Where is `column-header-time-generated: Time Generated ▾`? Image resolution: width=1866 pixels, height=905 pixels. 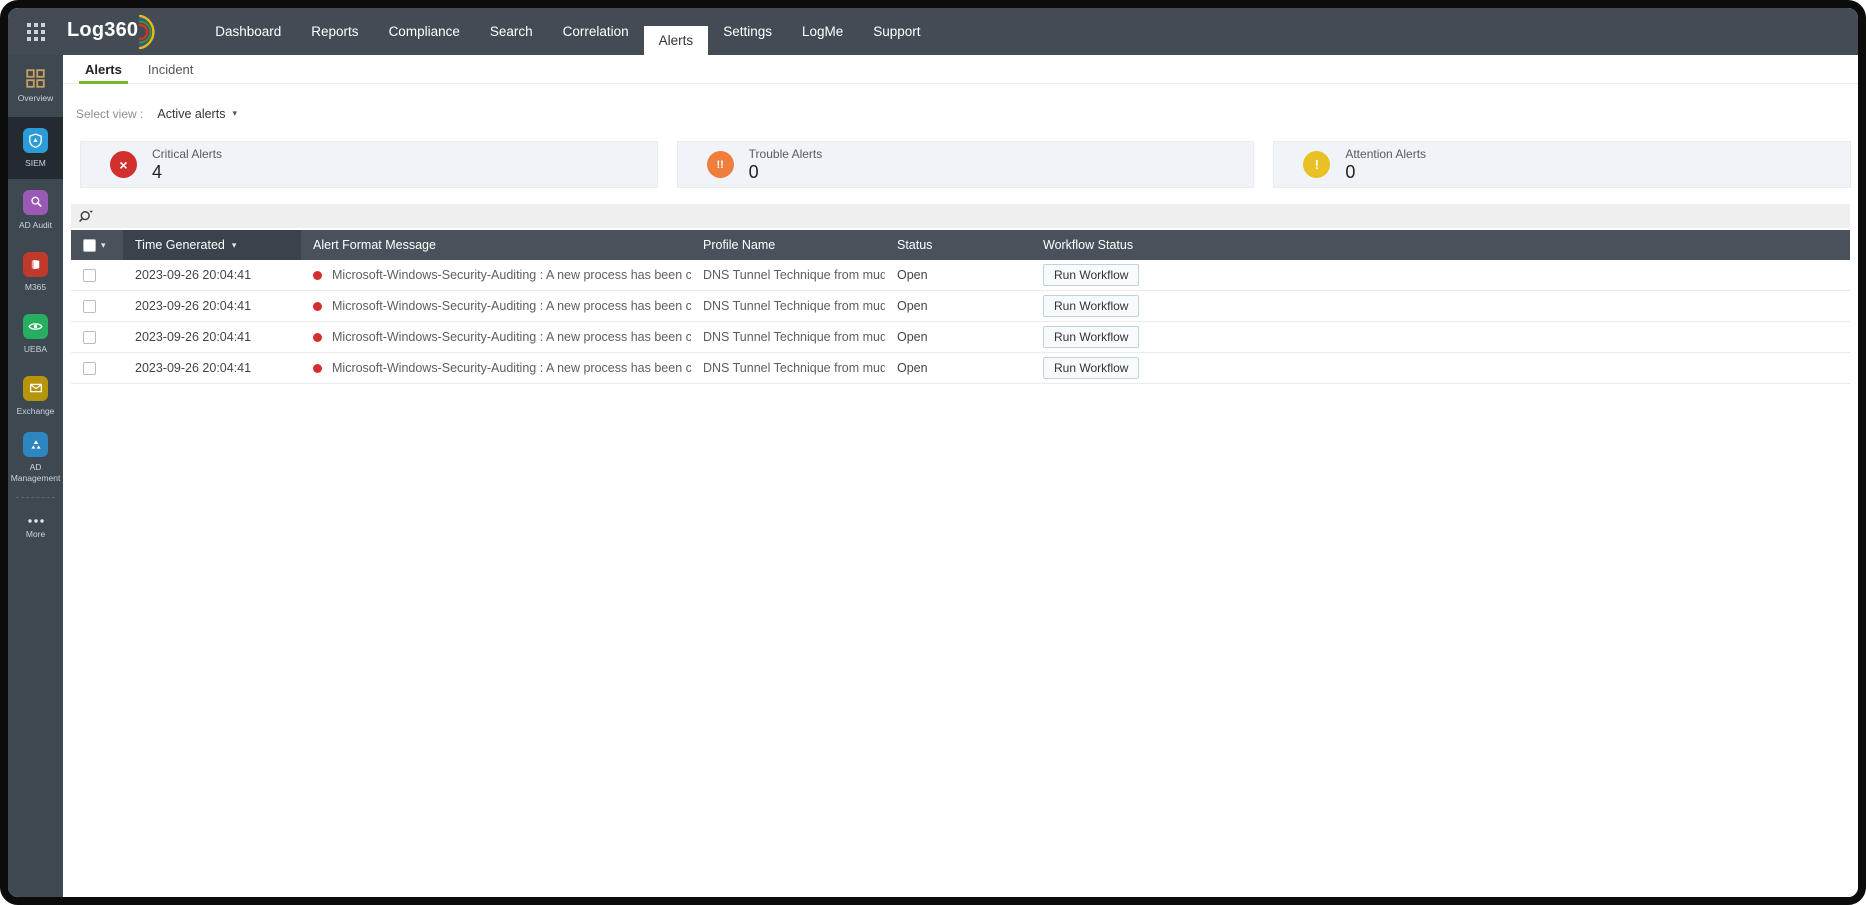
column-header-time-generated: Time Generated ▾ is located at coordinates (212, 245).